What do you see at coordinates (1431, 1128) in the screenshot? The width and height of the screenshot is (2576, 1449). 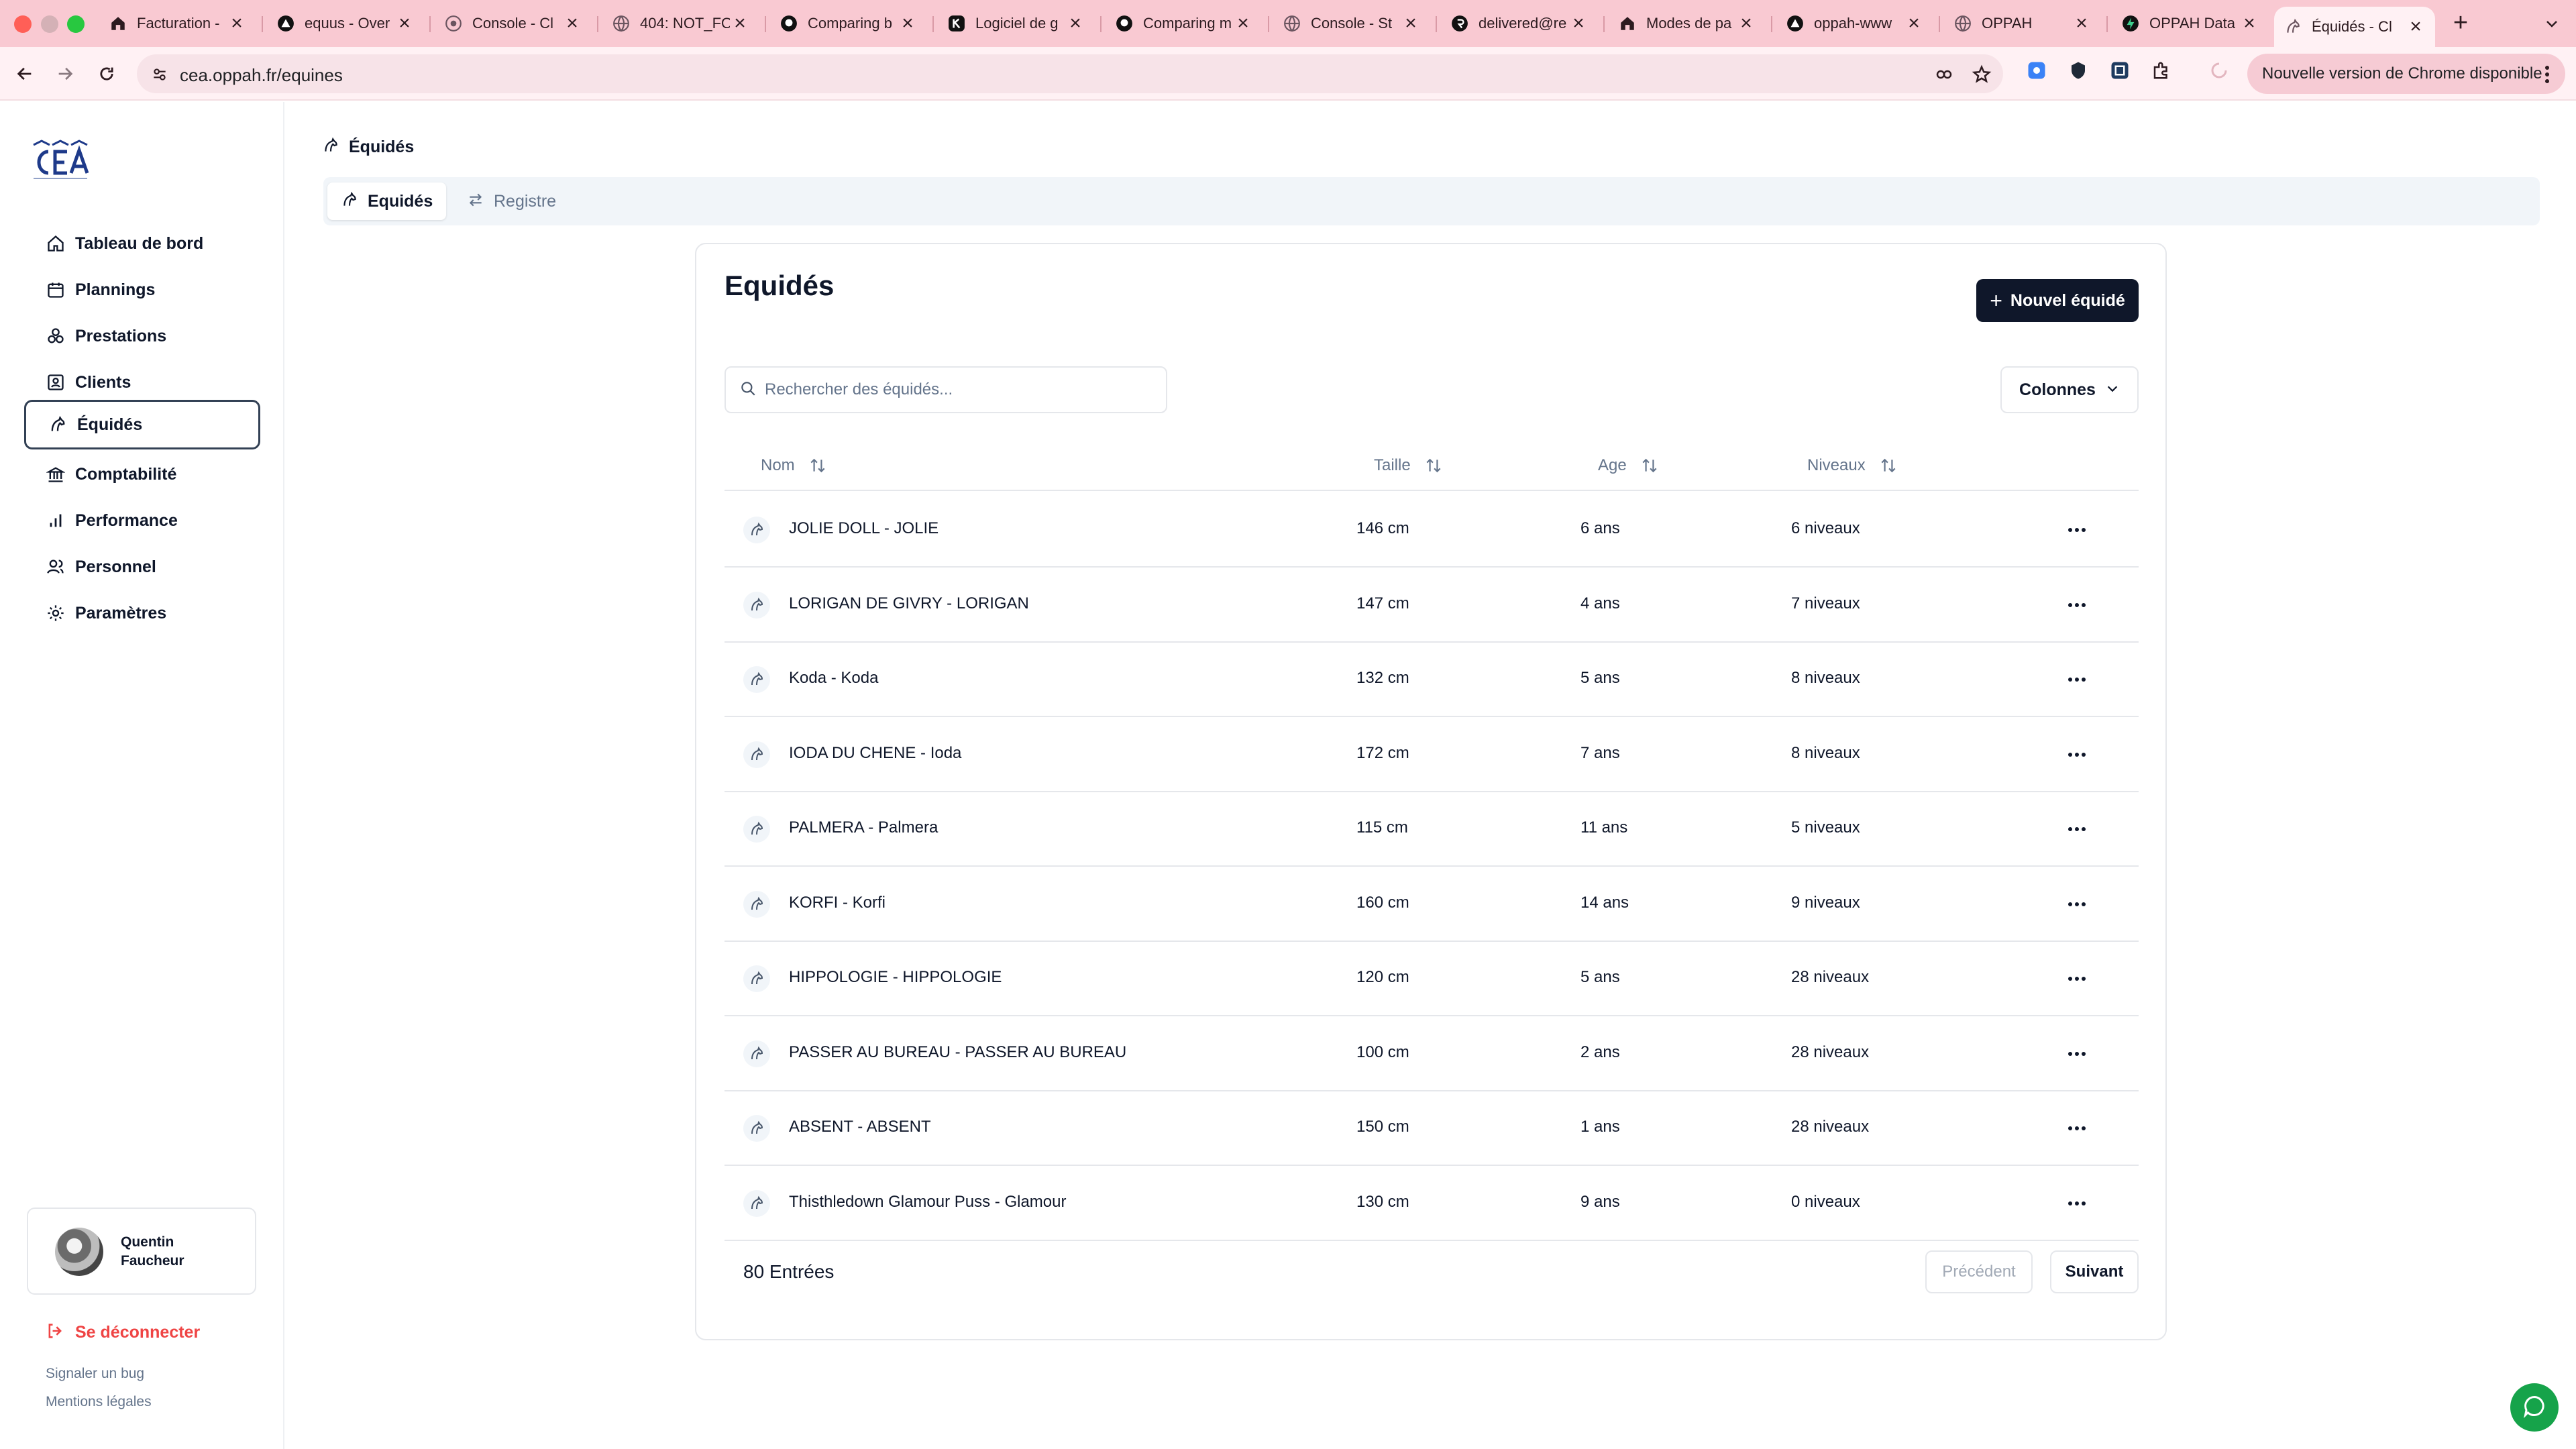 I see `table-row: ABSENT - ABSENT 150 cm 1 ans 28 niveaux` at bounding box center [1431, 1128].